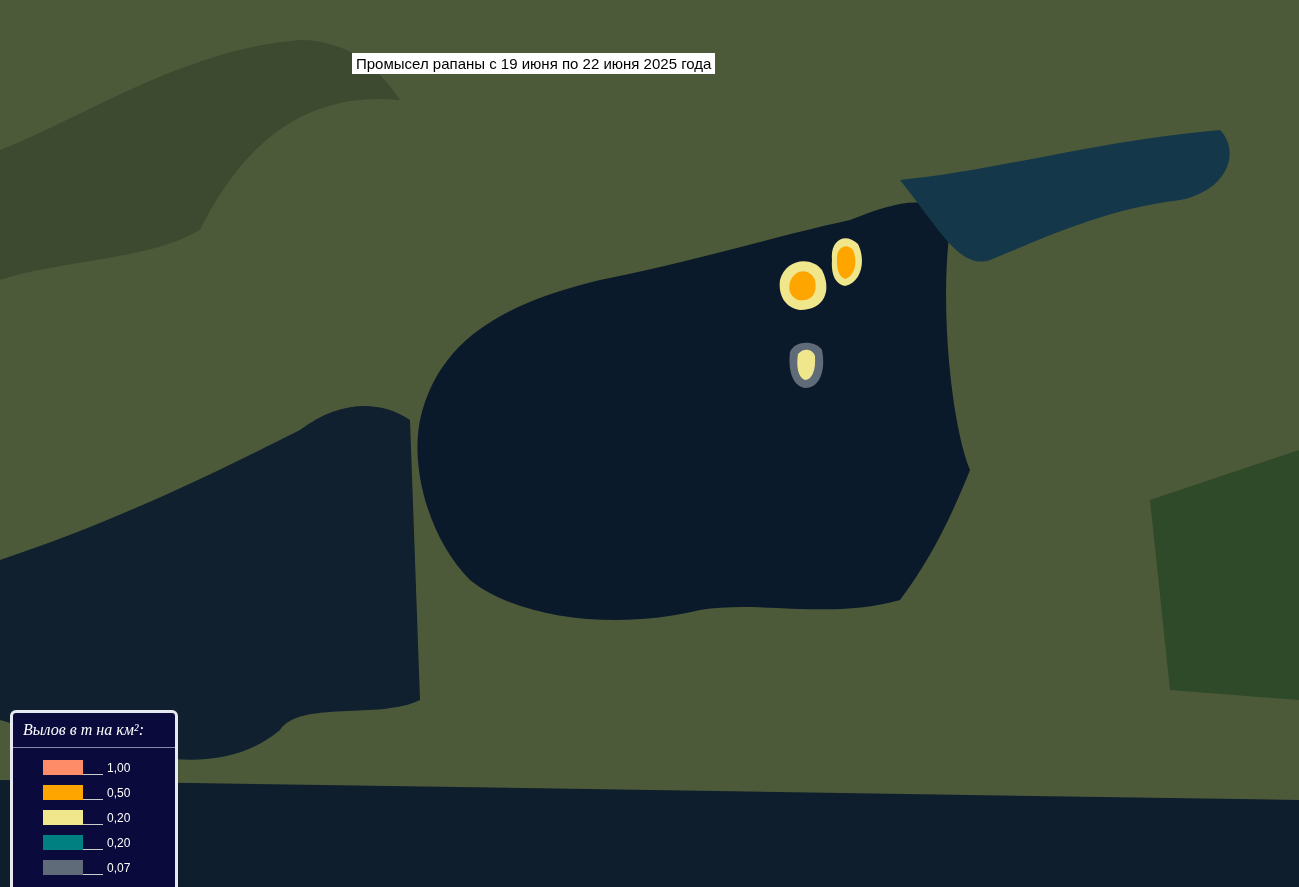  Describe the element at coordinates (94, 730) in the screenshot. I see `legend-title: Вылов в т на км²:` at that location.